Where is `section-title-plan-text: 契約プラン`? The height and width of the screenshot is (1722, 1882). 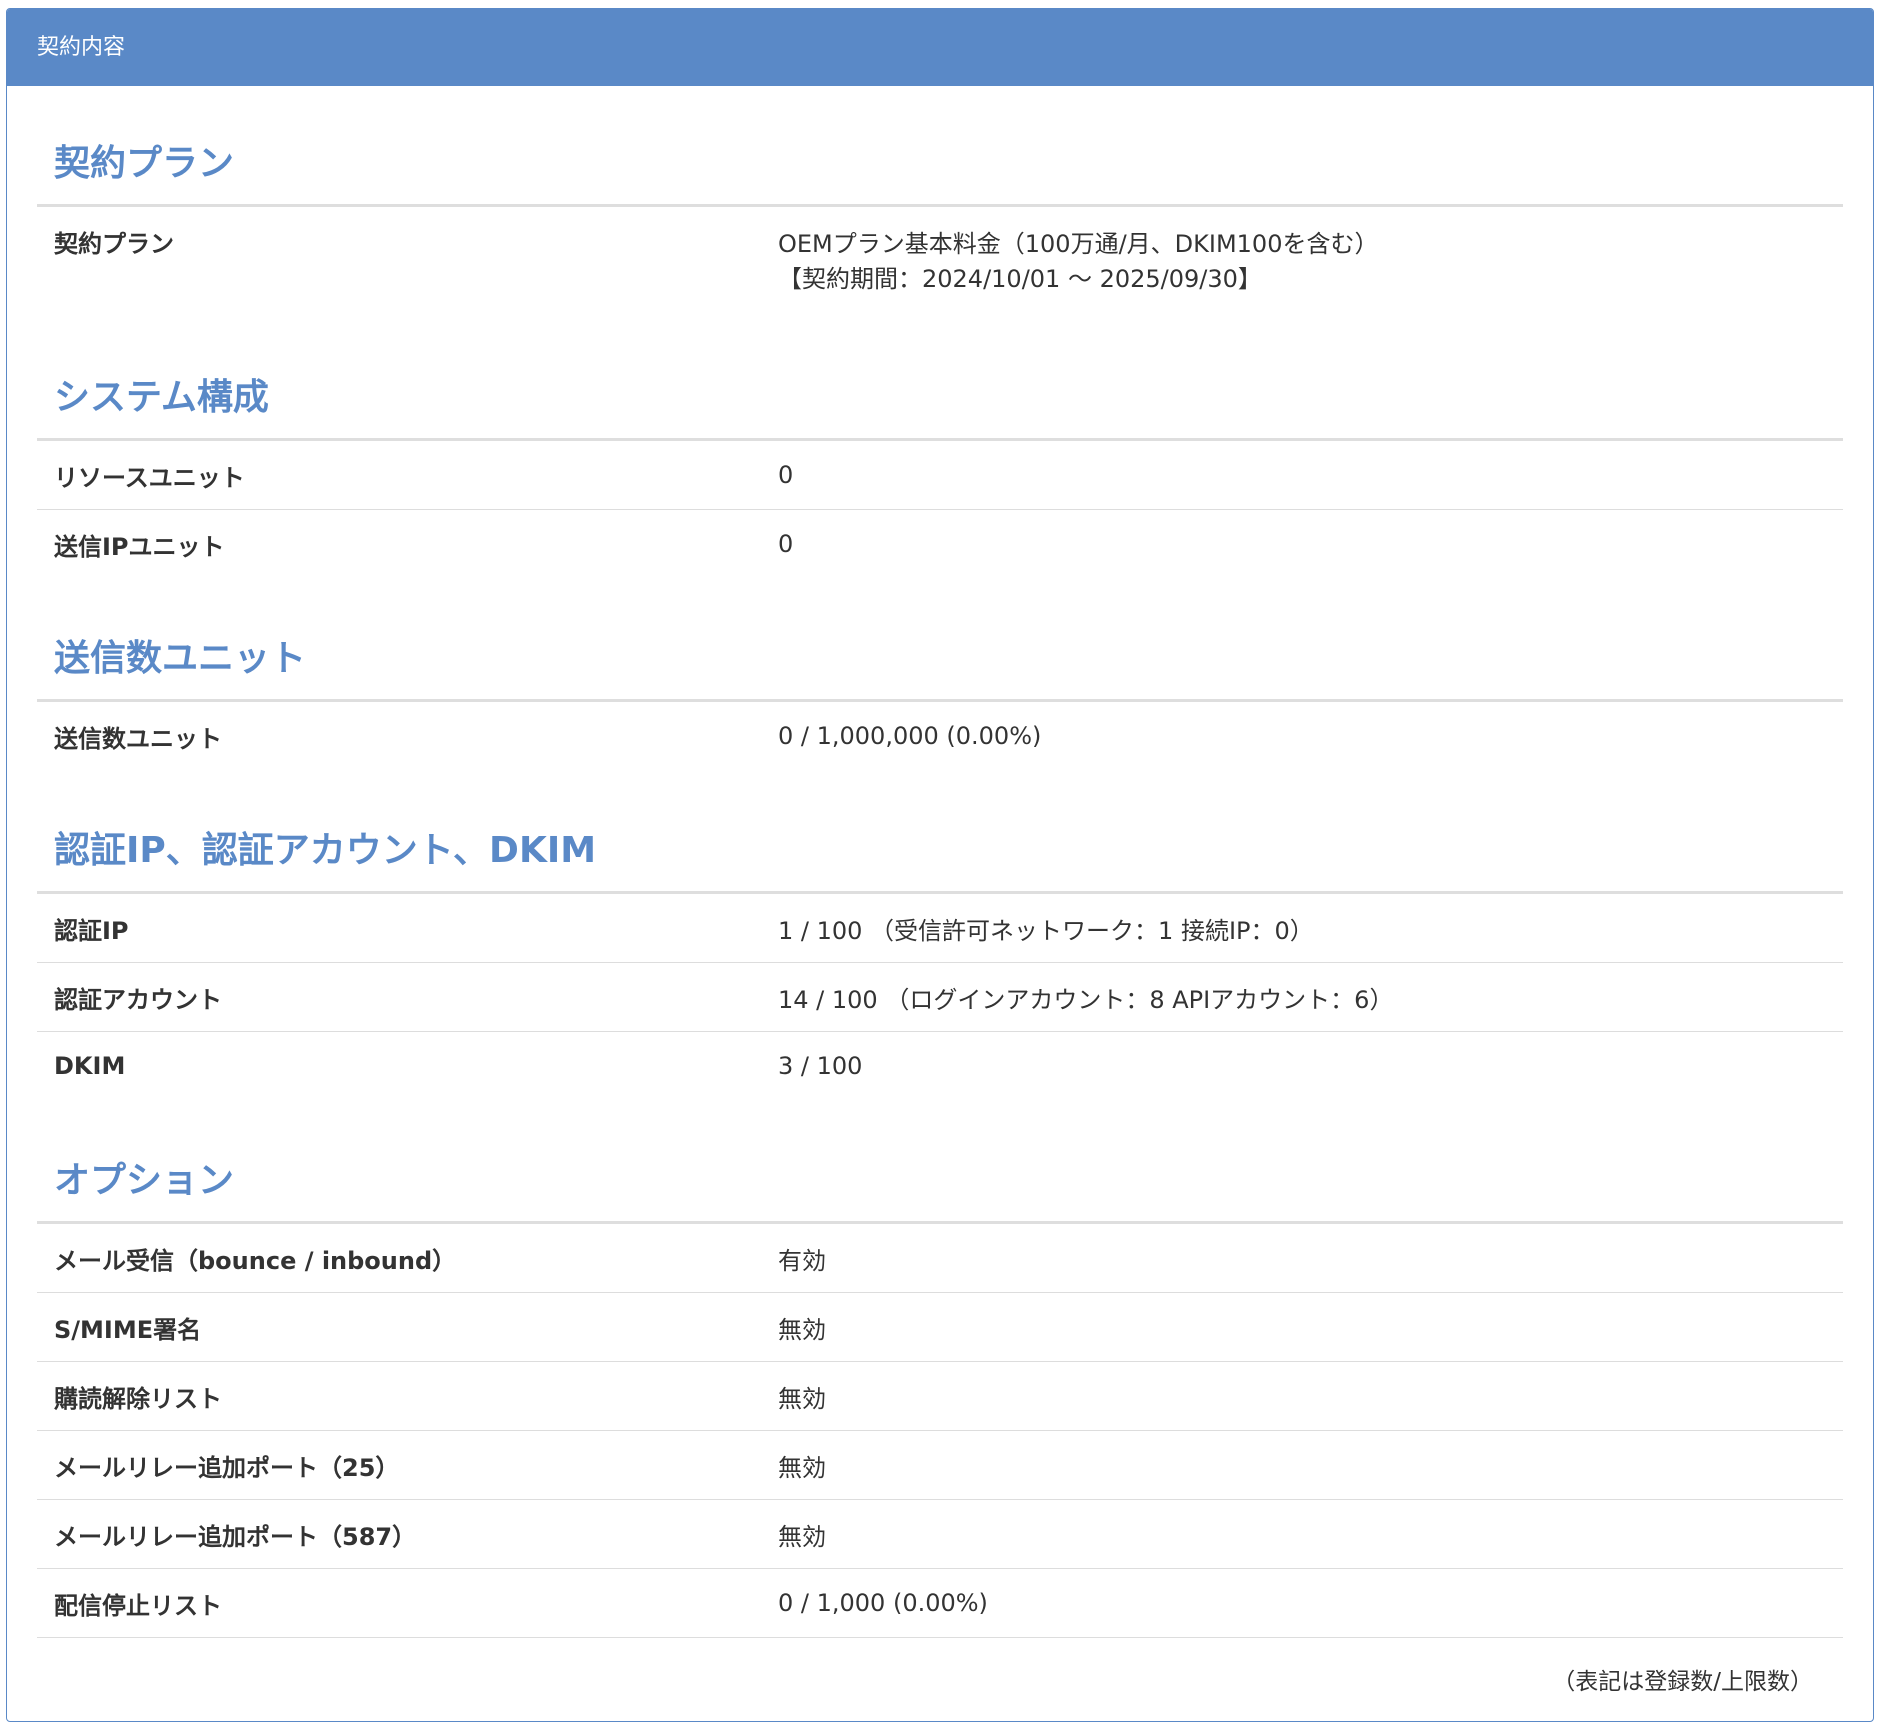
section-title-plan-text: 契約プラン is located at coordinates (144, 163).